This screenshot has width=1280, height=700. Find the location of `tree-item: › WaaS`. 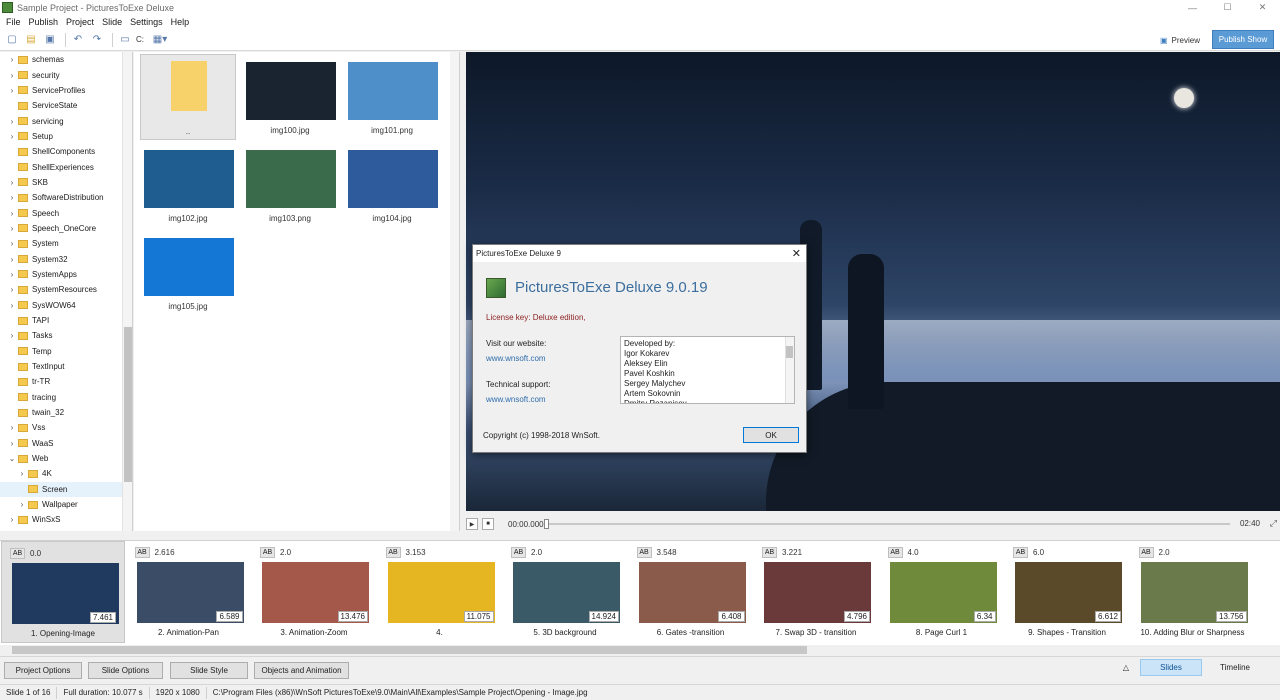

tree-item: › WaaS is located at coordinates (66, 443).